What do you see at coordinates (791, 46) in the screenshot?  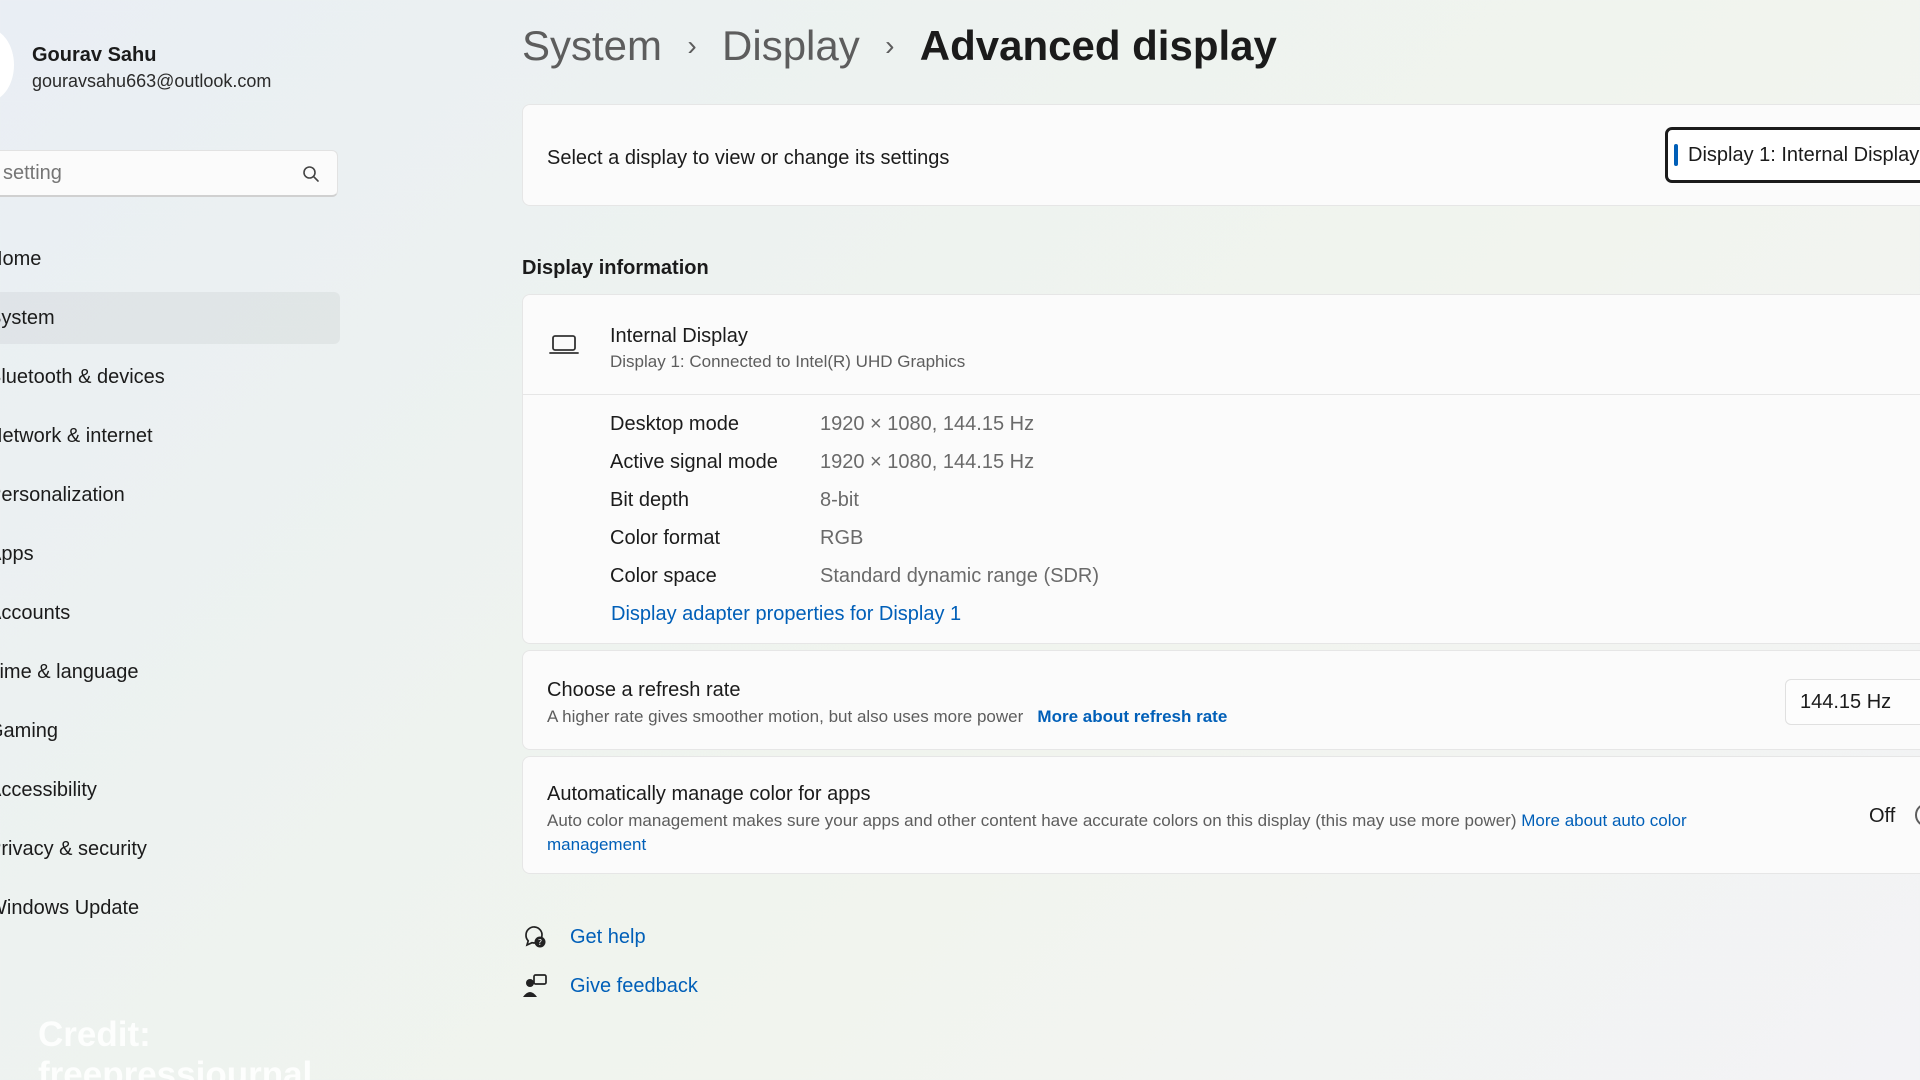 I see `breadcrumb-display: Display` at bounding box center [791, 46].